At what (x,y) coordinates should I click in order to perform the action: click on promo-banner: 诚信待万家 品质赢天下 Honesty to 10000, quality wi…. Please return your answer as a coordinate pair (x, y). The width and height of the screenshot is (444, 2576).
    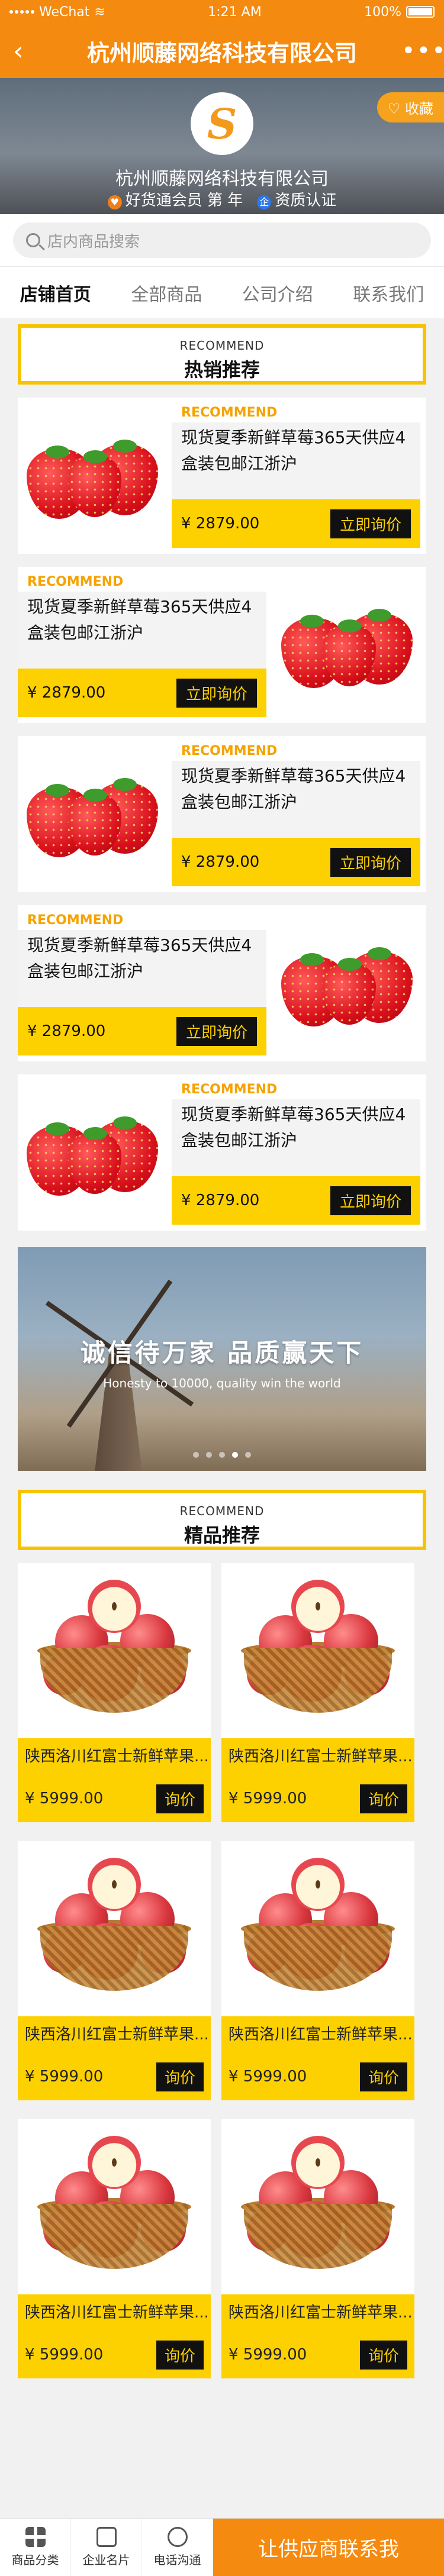
    Looking at the image, I should click on (222, 1359).